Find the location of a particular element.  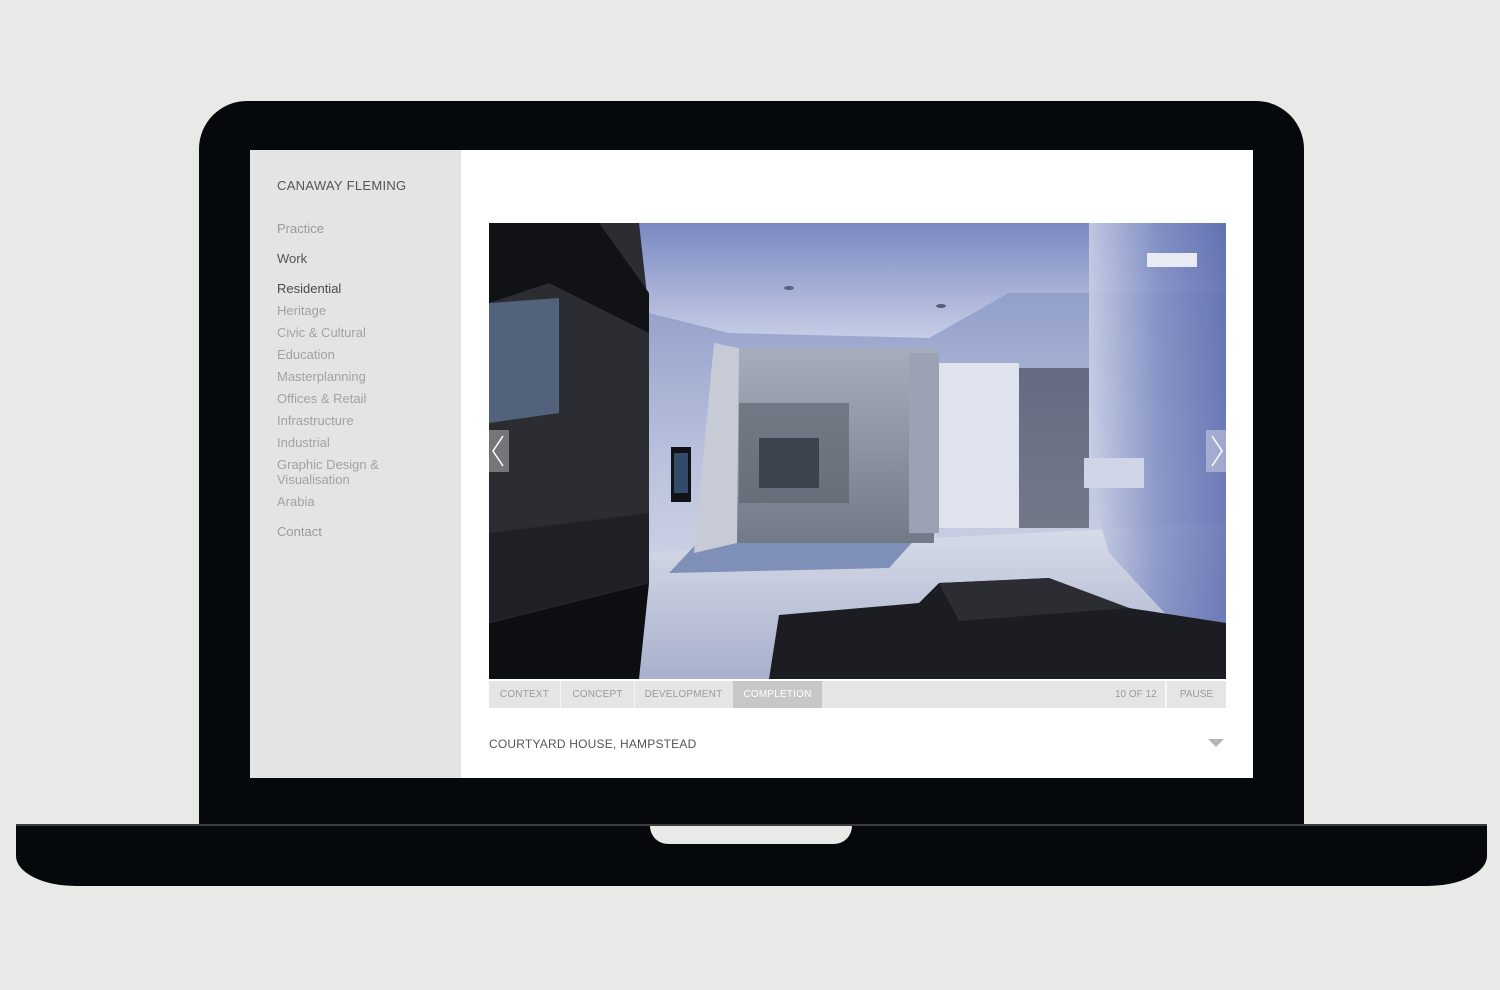

chevron-left-icon is located at coordinates (498, 451).